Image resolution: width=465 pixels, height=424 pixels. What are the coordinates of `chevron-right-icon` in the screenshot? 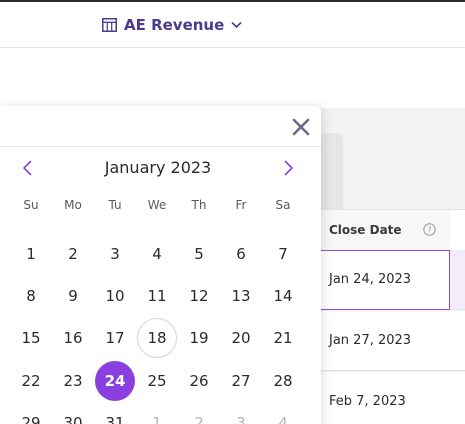 It's located at (288, 168).